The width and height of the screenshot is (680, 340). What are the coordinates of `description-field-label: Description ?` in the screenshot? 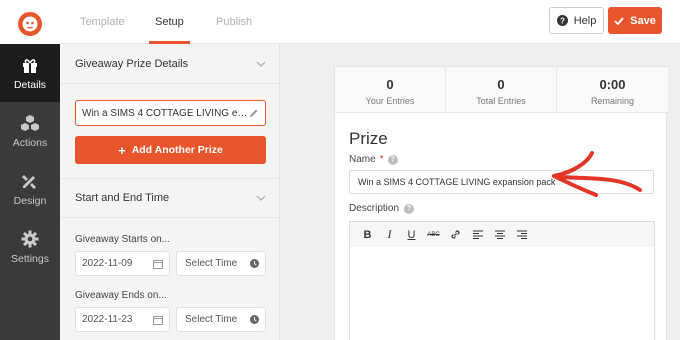 It's located at (382, 208).